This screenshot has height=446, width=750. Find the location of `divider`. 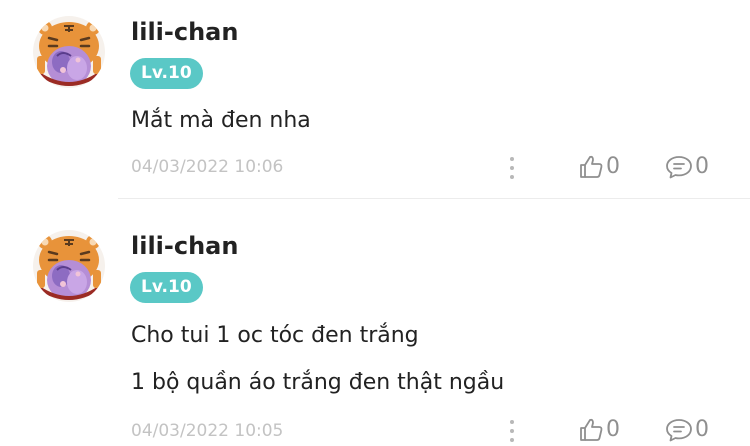

divider is located at coordinates (434, 198).